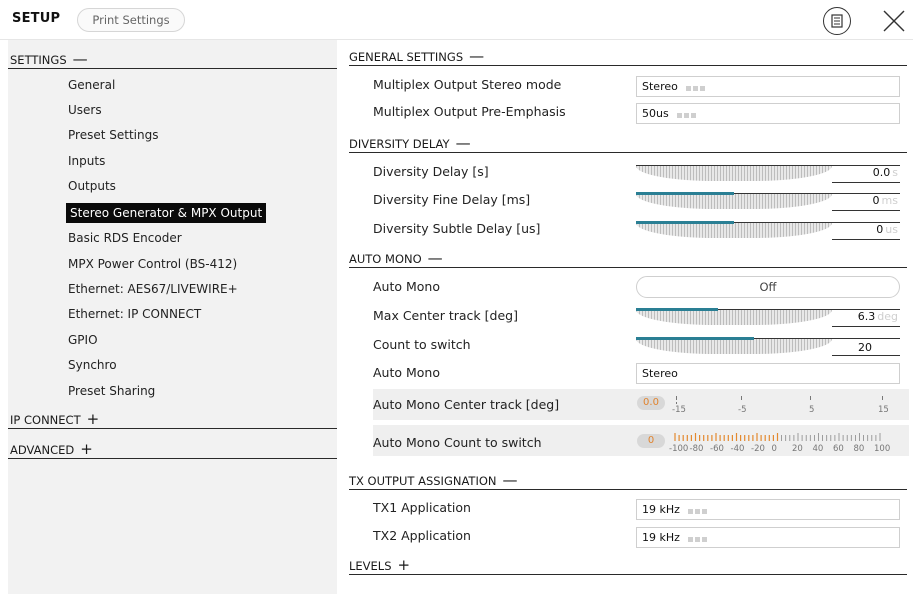 Image resolution: width=913 pixels, height=594 pixels. I want to click on section-tx-output-assignation: TX OUTPUT ASSIGNATION —, so click(628, 480).